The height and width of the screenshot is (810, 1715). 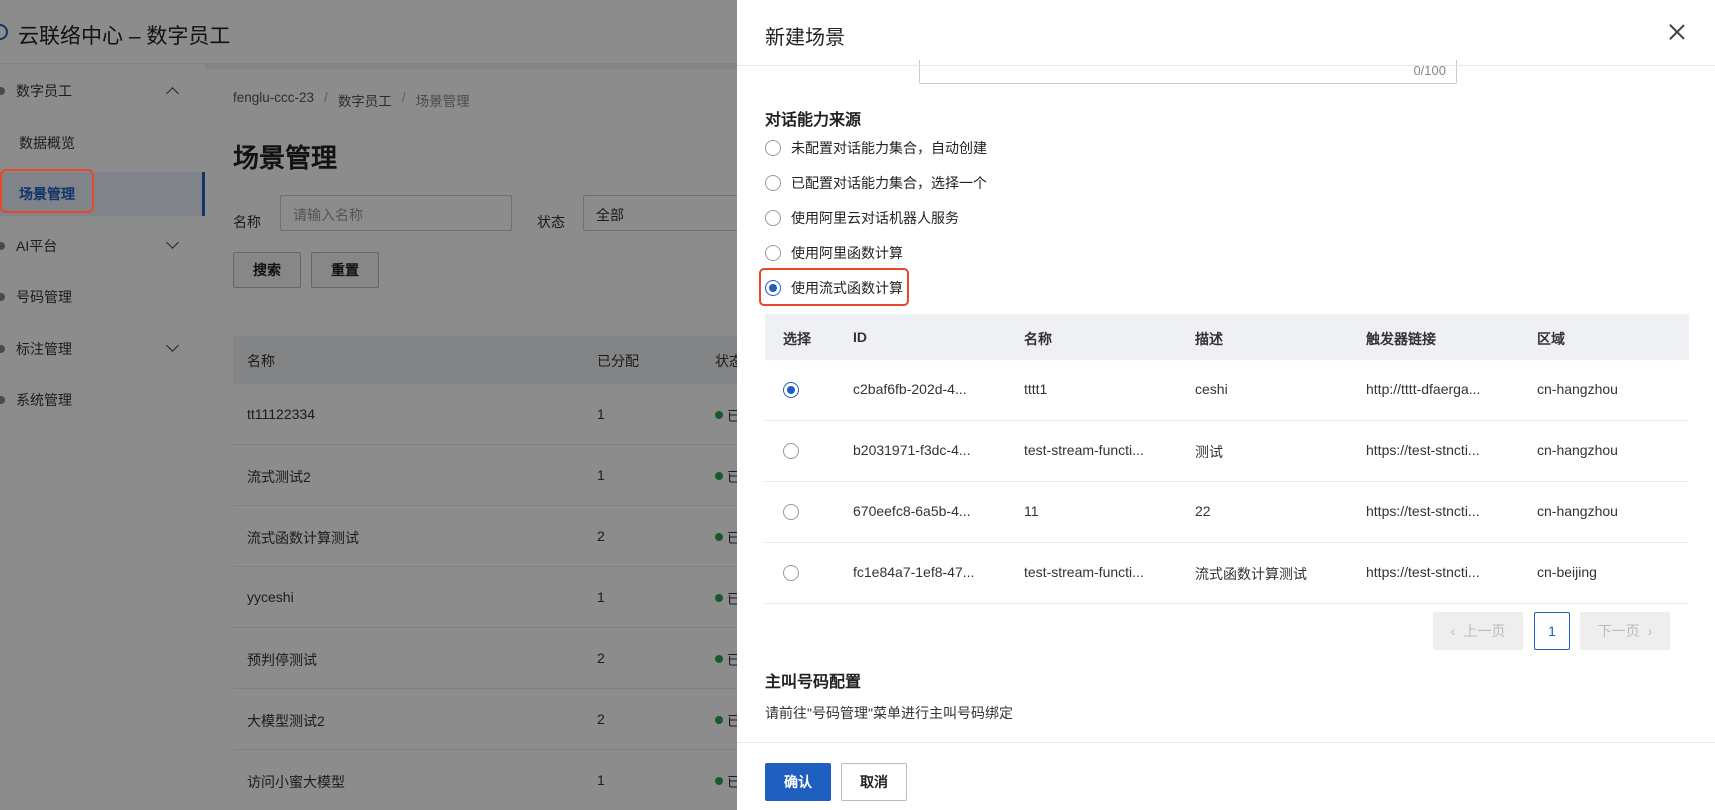 I want to click on function-name: tttt1, so click(x=1036, y=389).